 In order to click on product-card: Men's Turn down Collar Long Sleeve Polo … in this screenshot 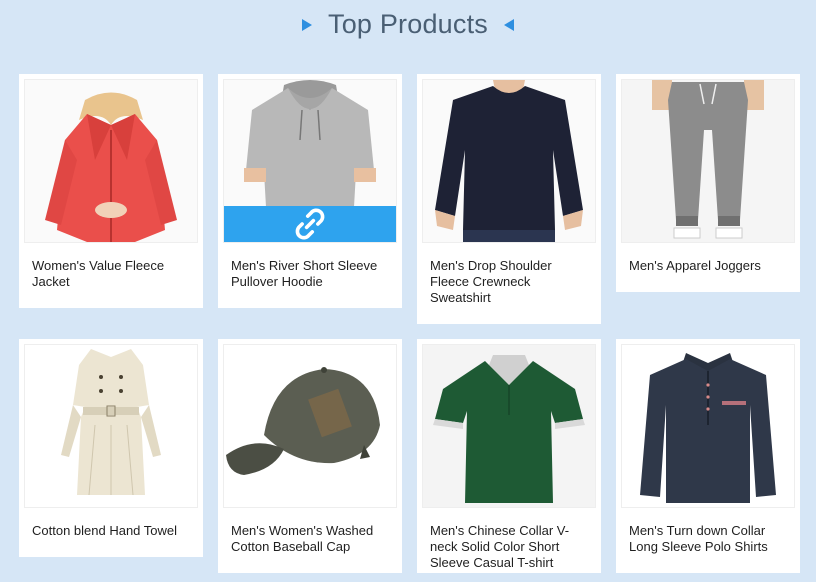, I will do `click(708, 456)`.